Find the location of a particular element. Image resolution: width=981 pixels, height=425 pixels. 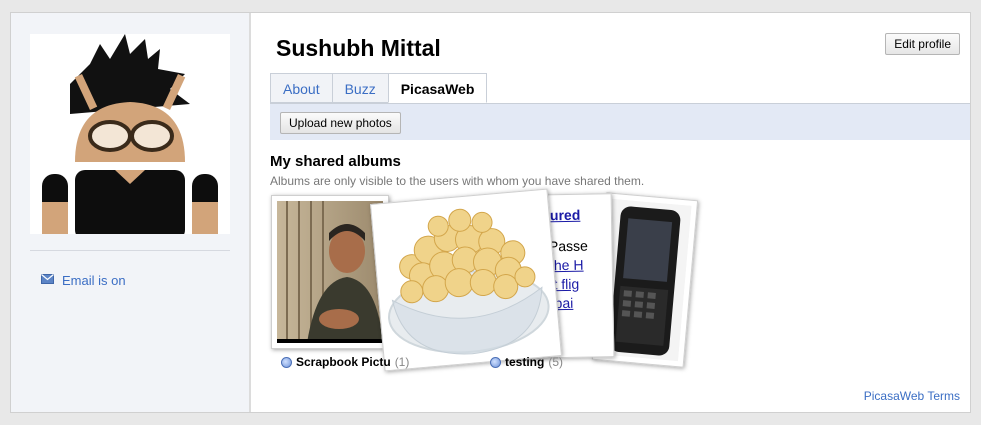

tab-buzz: Buzz is located at coordinates (359, 88).